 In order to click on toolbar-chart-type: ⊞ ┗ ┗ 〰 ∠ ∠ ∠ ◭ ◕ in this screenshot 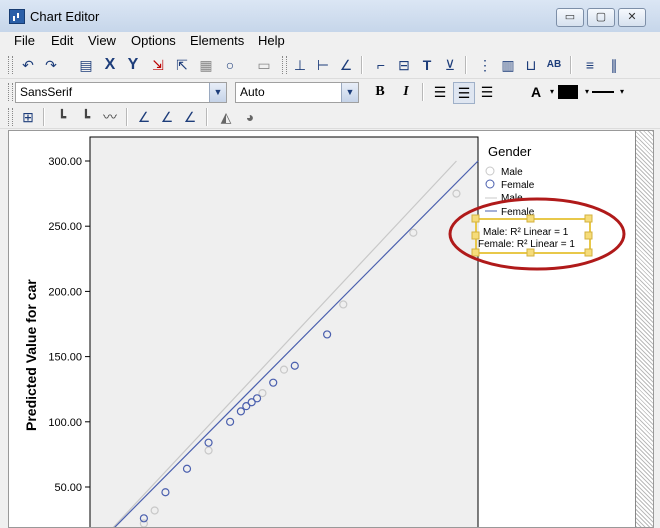, I will do `click(330, 116)`.